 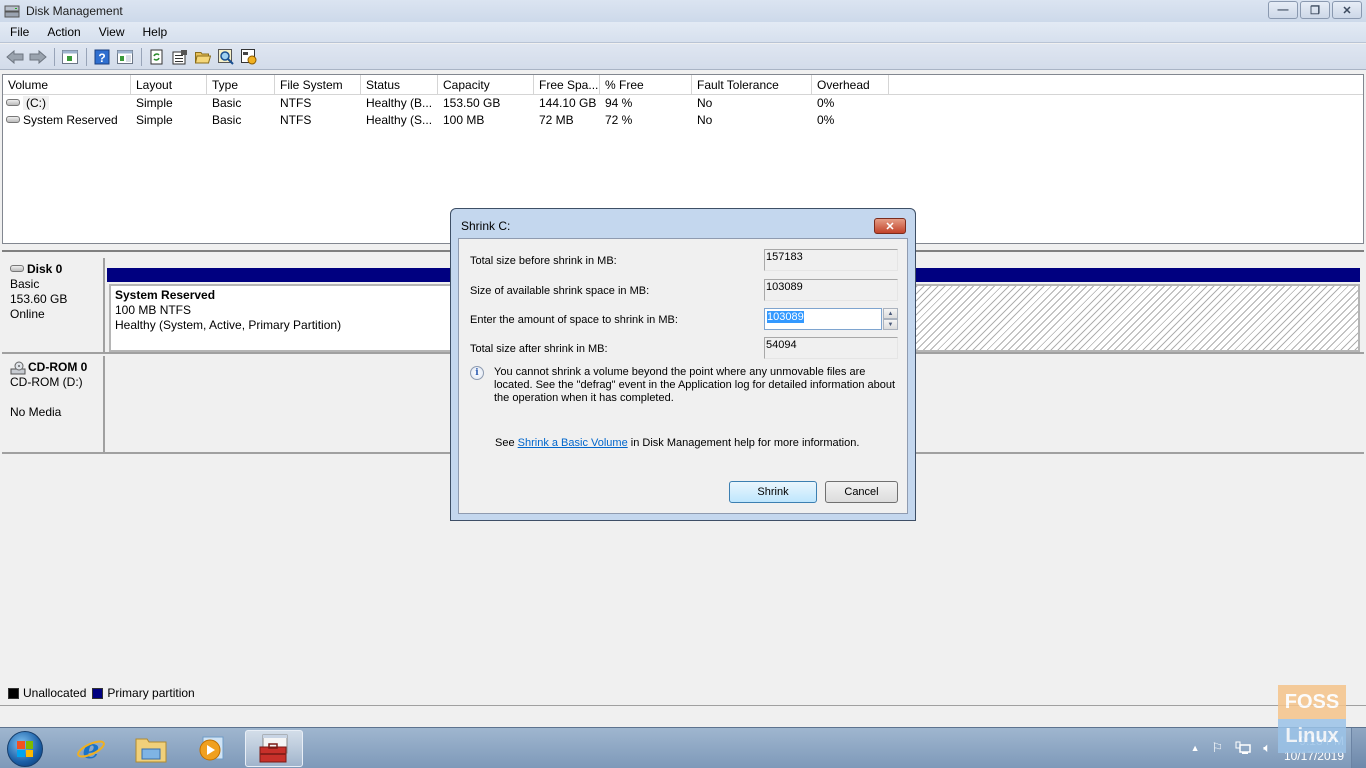 I want to click on dialog-close-button: ✕, so click(x=890, y=226).